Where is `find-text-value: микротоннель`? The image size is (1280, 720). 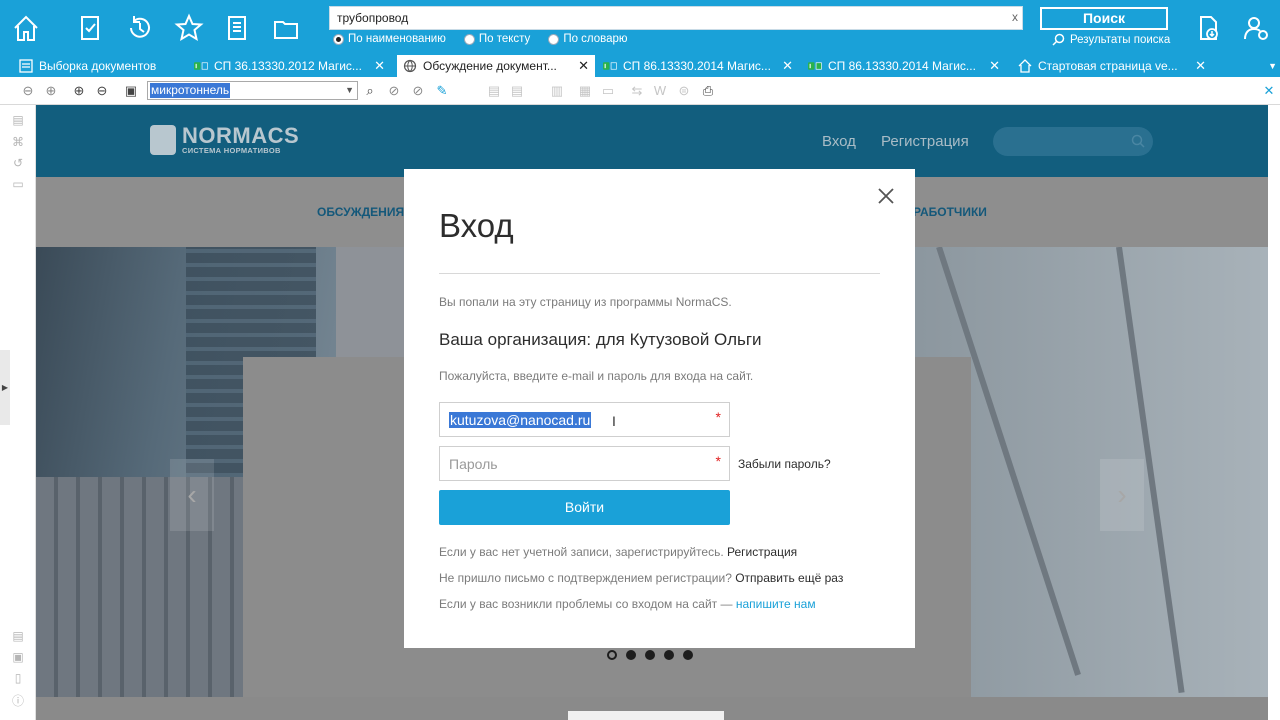
find-text-value: микротоннель is located at coordinates (190, 90).